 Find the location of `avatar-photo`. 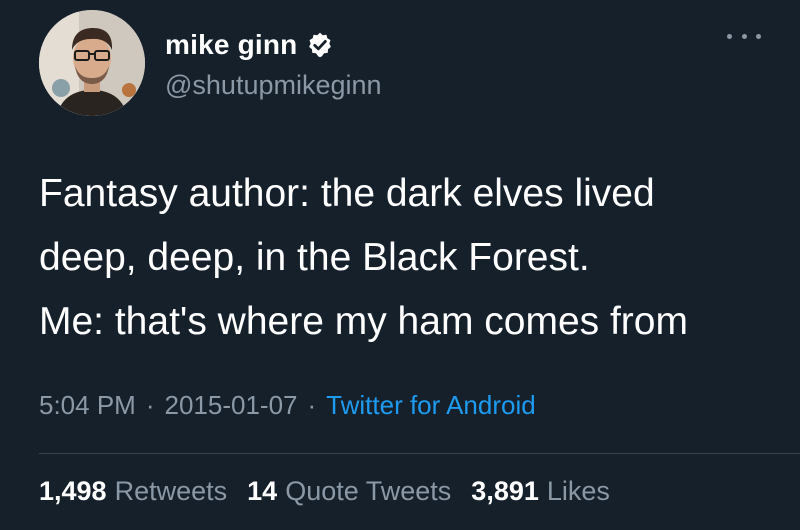

avatar-photo is located at coordinates (92, 63).